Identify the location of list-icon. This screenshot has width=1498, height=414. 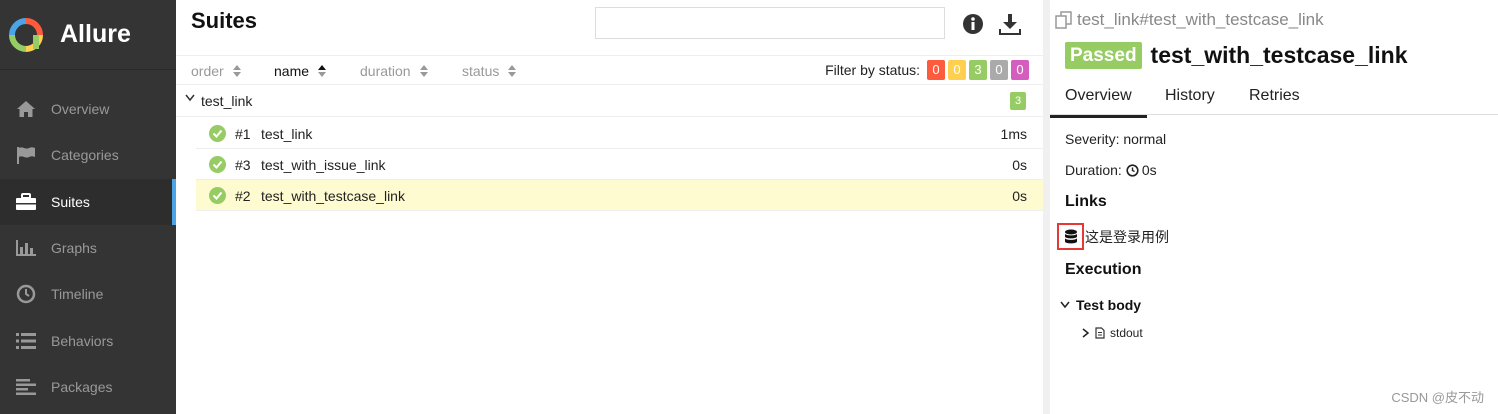
(26, 341).